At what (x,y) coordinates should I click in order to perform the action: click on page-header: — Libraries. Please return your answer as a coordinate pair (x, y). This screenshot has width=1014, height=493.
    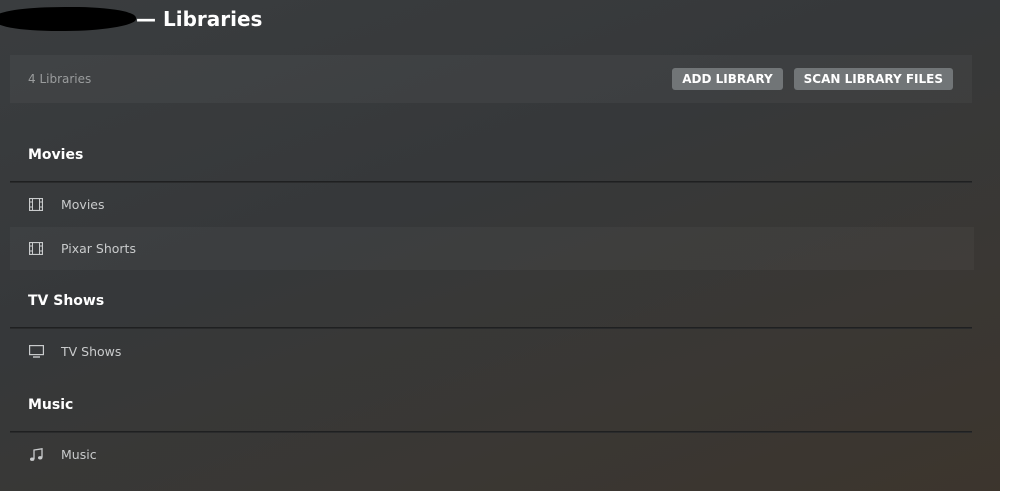
    Looking at the image, I should click on (131, 19).